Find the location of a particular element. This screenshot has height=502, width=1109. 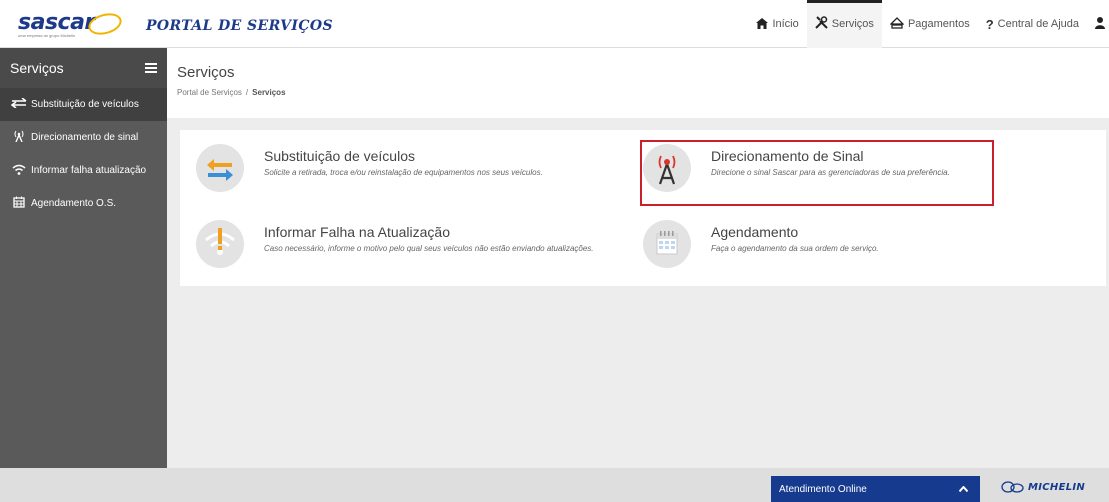

sidebar-item-substituicao: Substituição de veículos is located at coordinates (83, 104).